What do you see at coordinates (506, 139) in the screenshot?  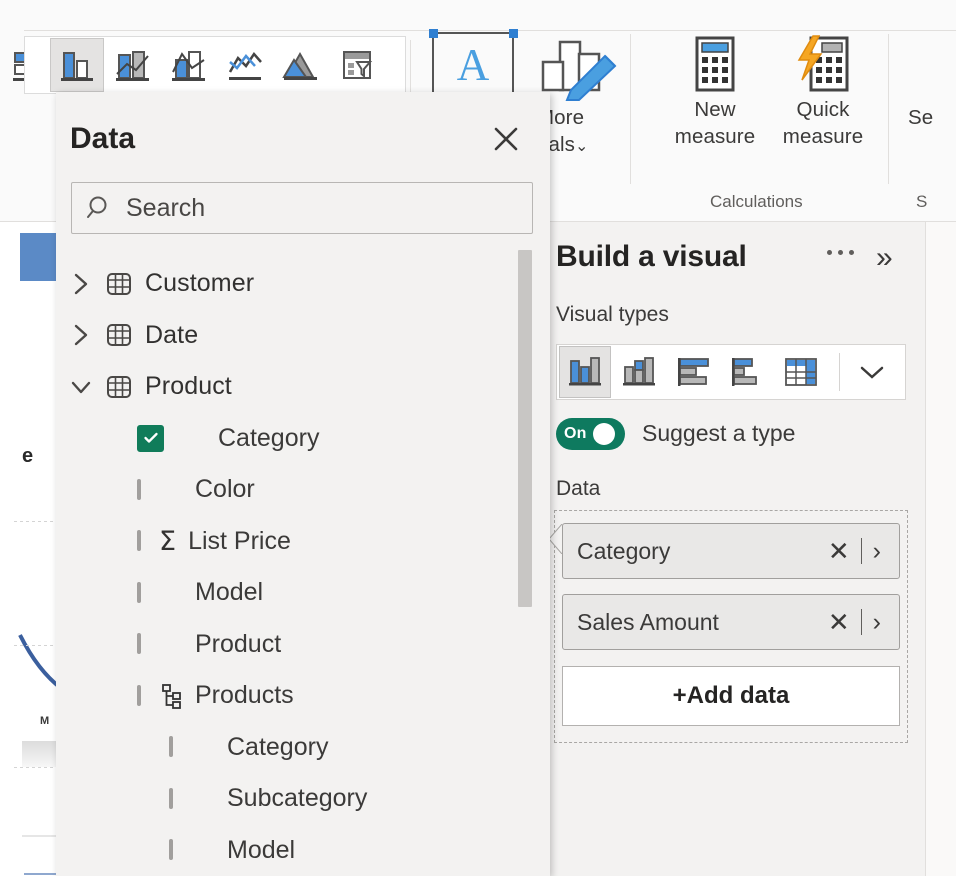 I see `close-icon` at bounding box center [506, 139].